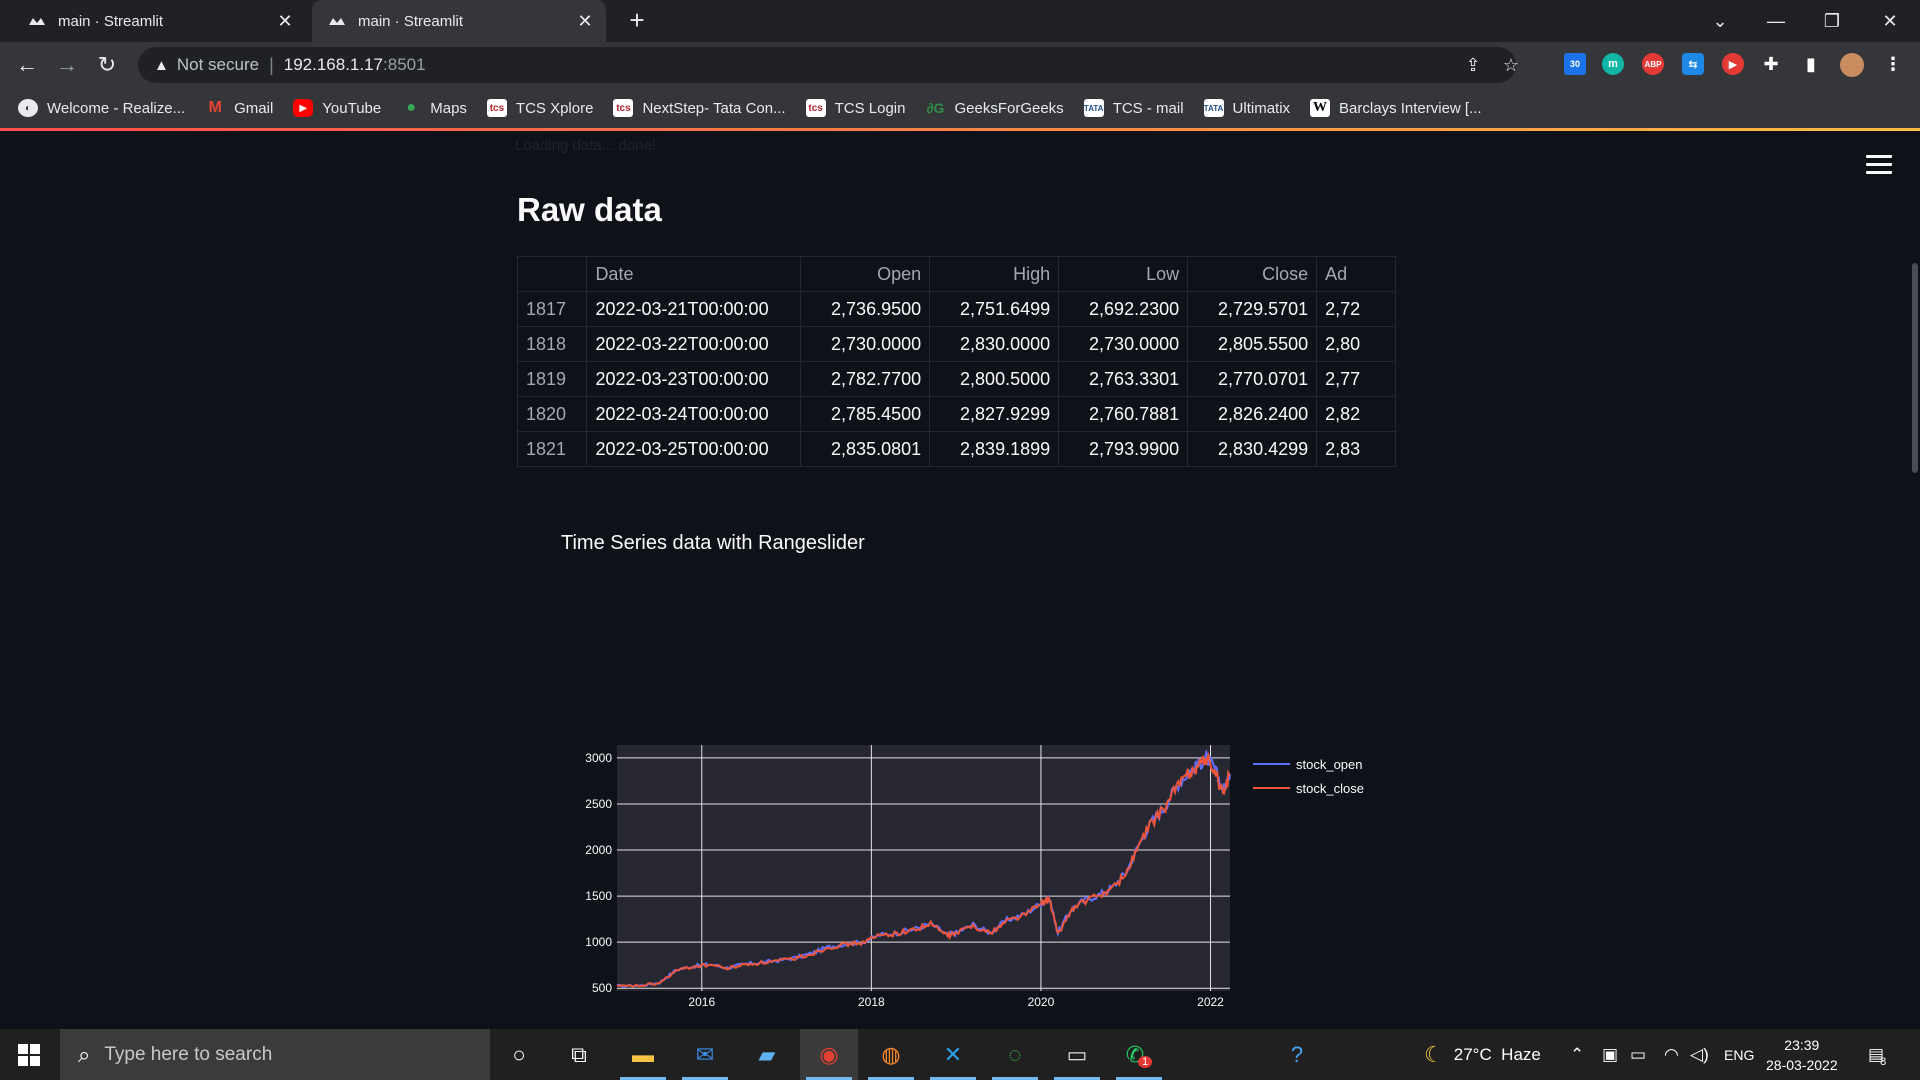 The image size is (1920, 1080). Describe the element at coordinates (767, 1054) in the screenshot. I see `desktop-app-icon: ▰` at that location.